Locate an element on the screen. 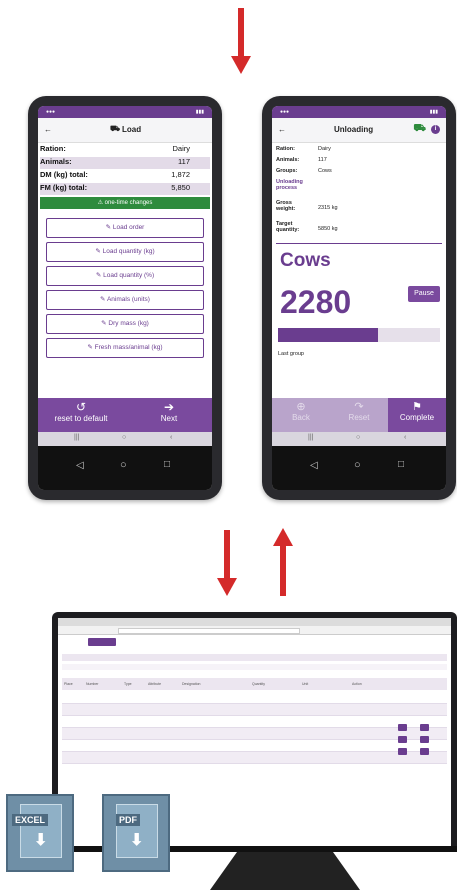 This screenshot has width=457, height=890. load-order-button: ✎ Load order is located at coordinates (125, 228).